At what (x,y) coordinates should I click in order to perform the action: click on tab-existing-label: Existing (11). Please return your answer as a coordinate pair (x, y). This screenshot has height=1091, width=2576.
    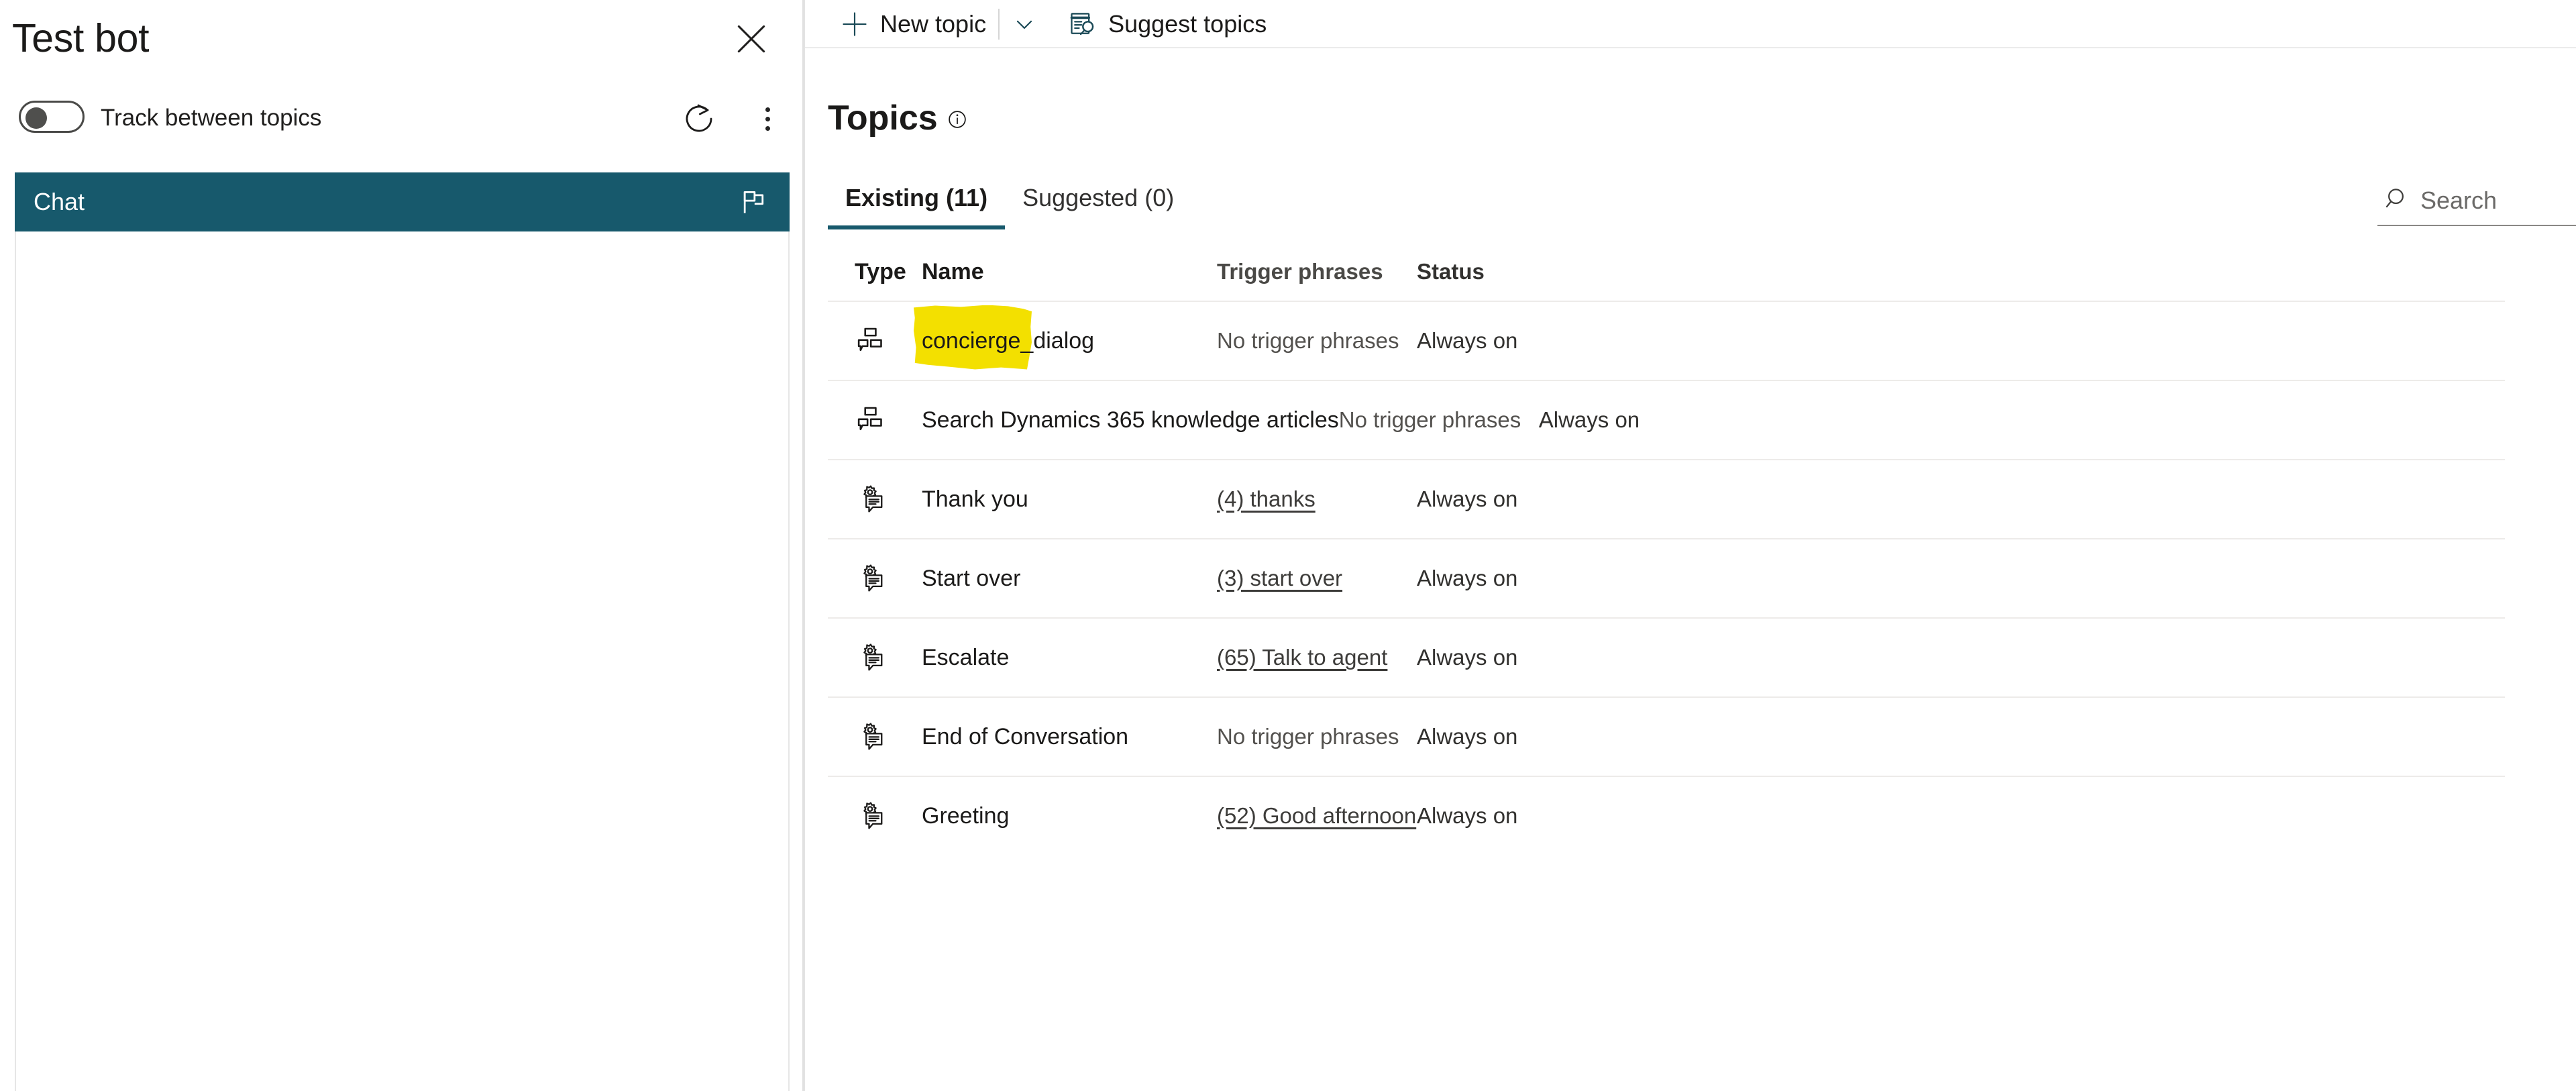
    Looking at the image, I should click on (916, 197).